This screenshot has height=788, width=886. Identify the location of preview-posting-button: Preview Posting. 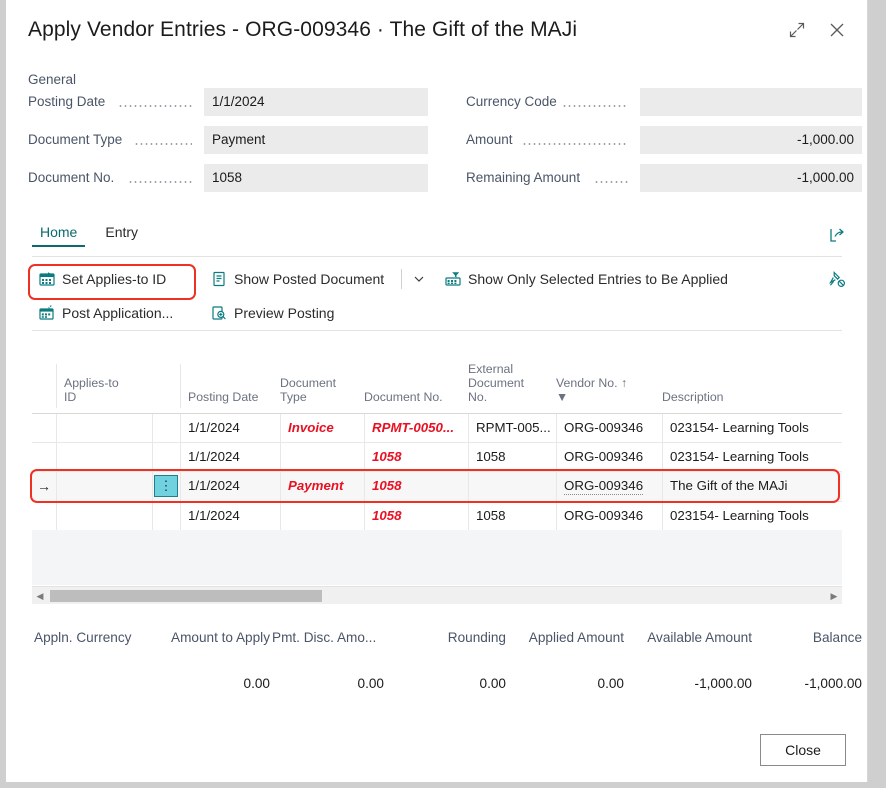
(272, 313).